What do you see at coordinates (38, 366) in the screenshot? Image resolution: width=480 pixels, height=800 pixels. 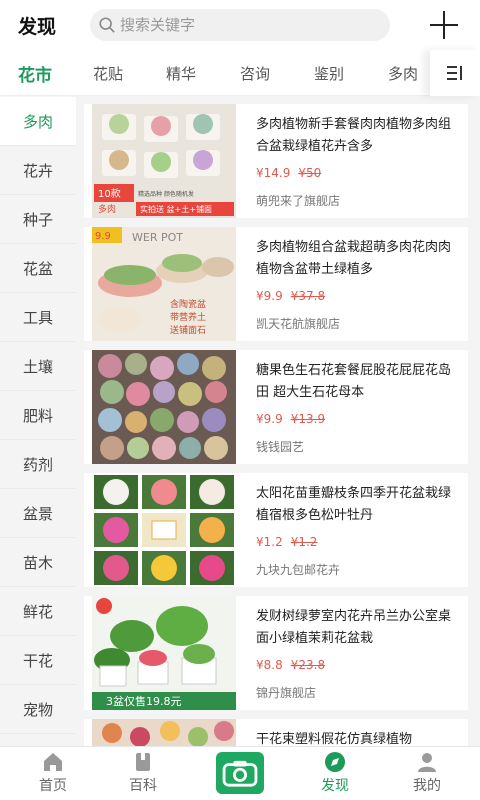 I see `sidebar-item-soil: 土壤` at bounding box center [38, 366].